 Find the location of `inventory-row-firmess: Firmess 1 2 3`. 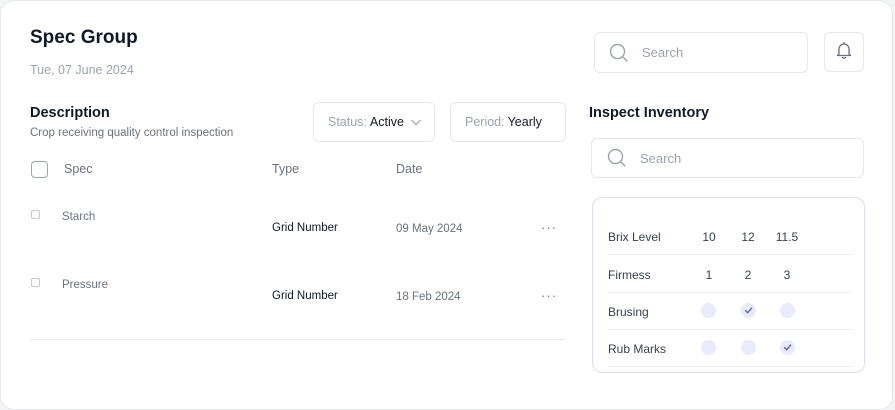

inventory-row-firmess: Firmess 1 2 3 is located at coordinates (730, 274).